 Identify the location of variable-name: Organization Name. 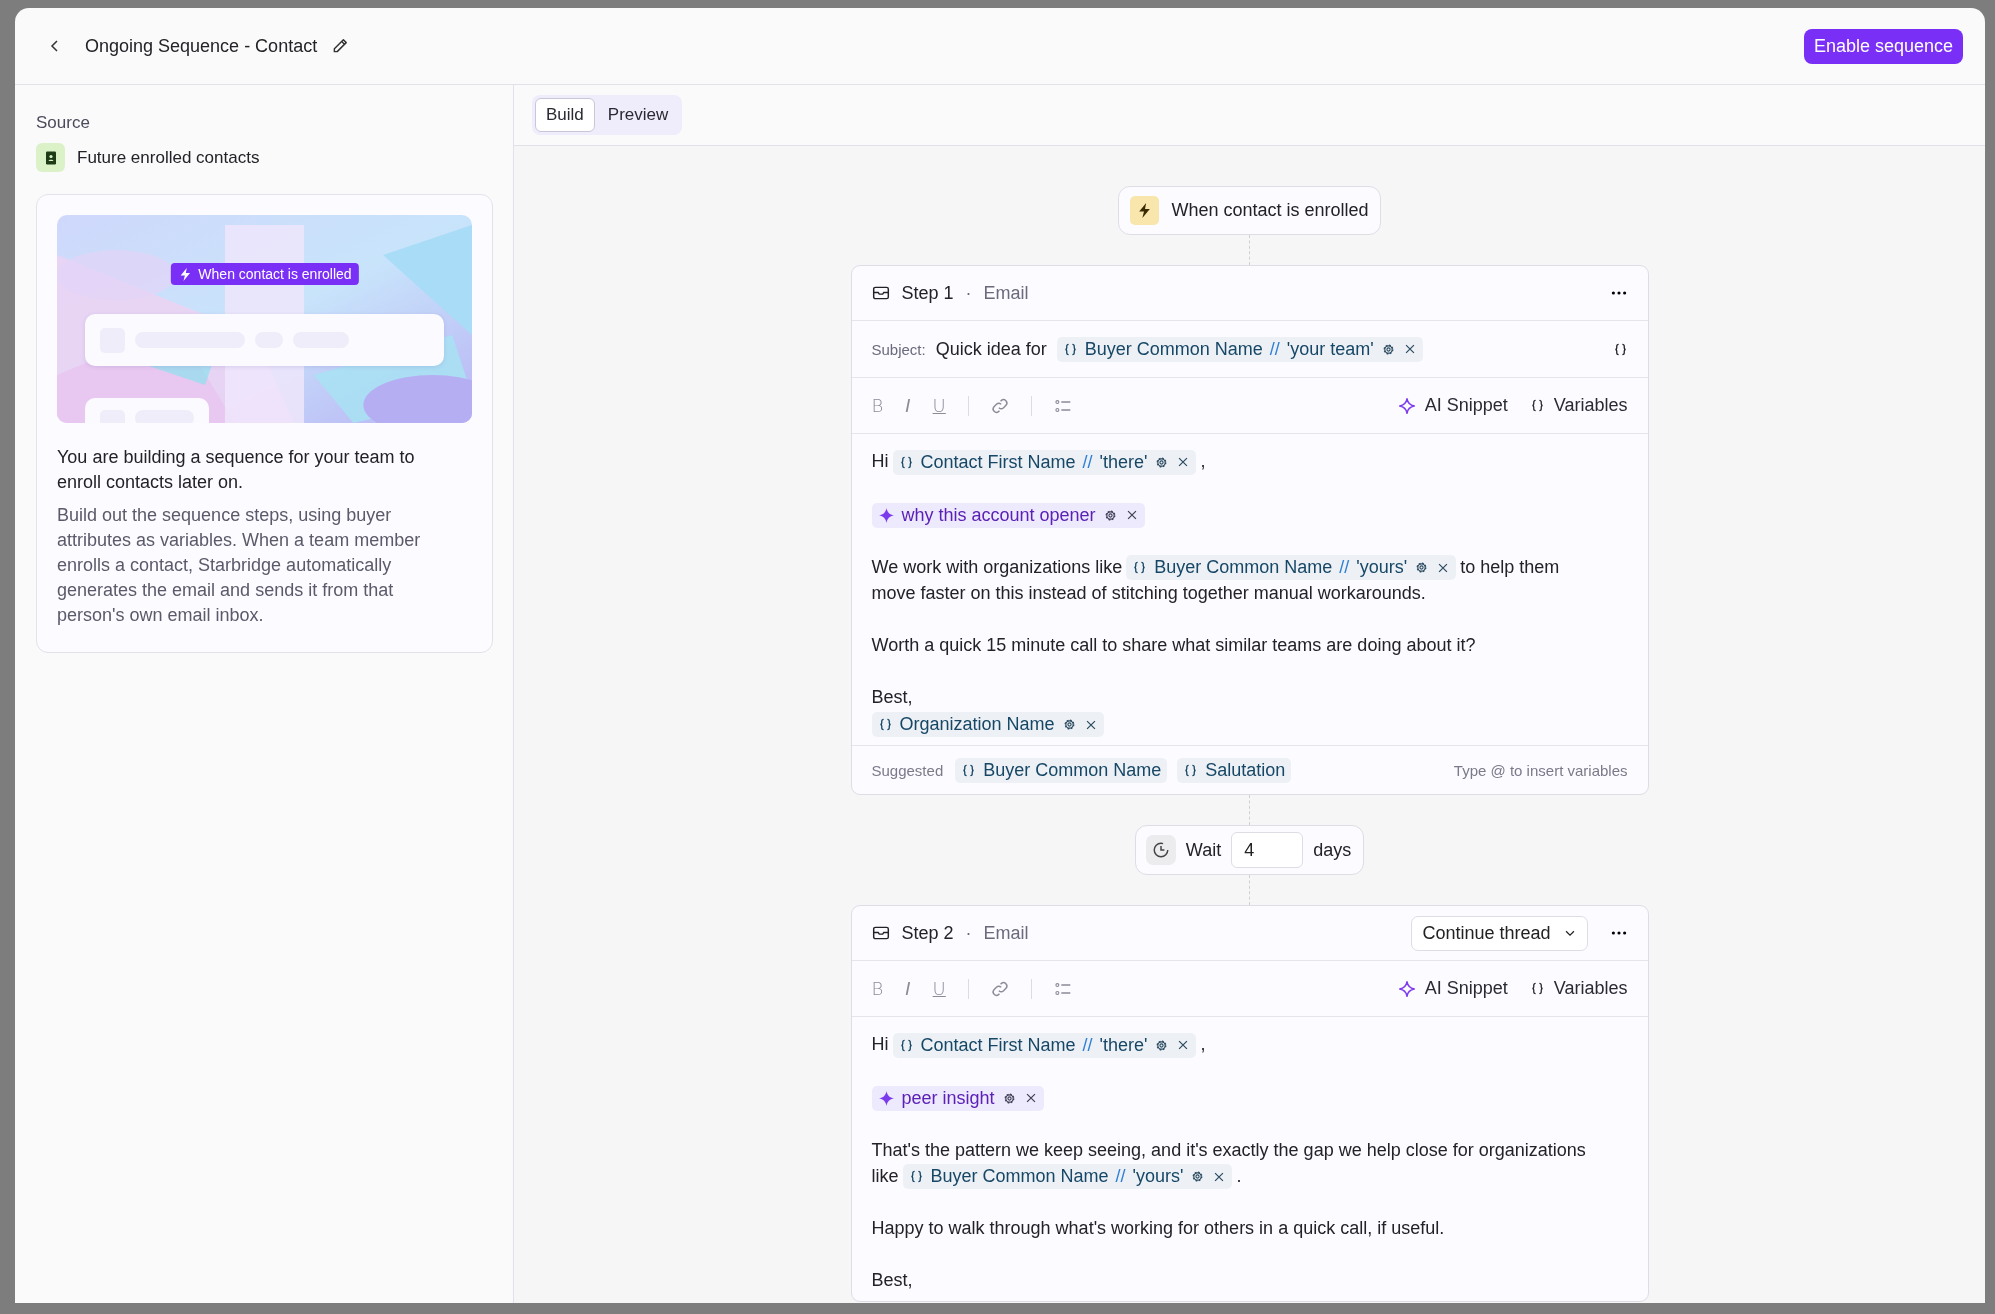
(977, 724).